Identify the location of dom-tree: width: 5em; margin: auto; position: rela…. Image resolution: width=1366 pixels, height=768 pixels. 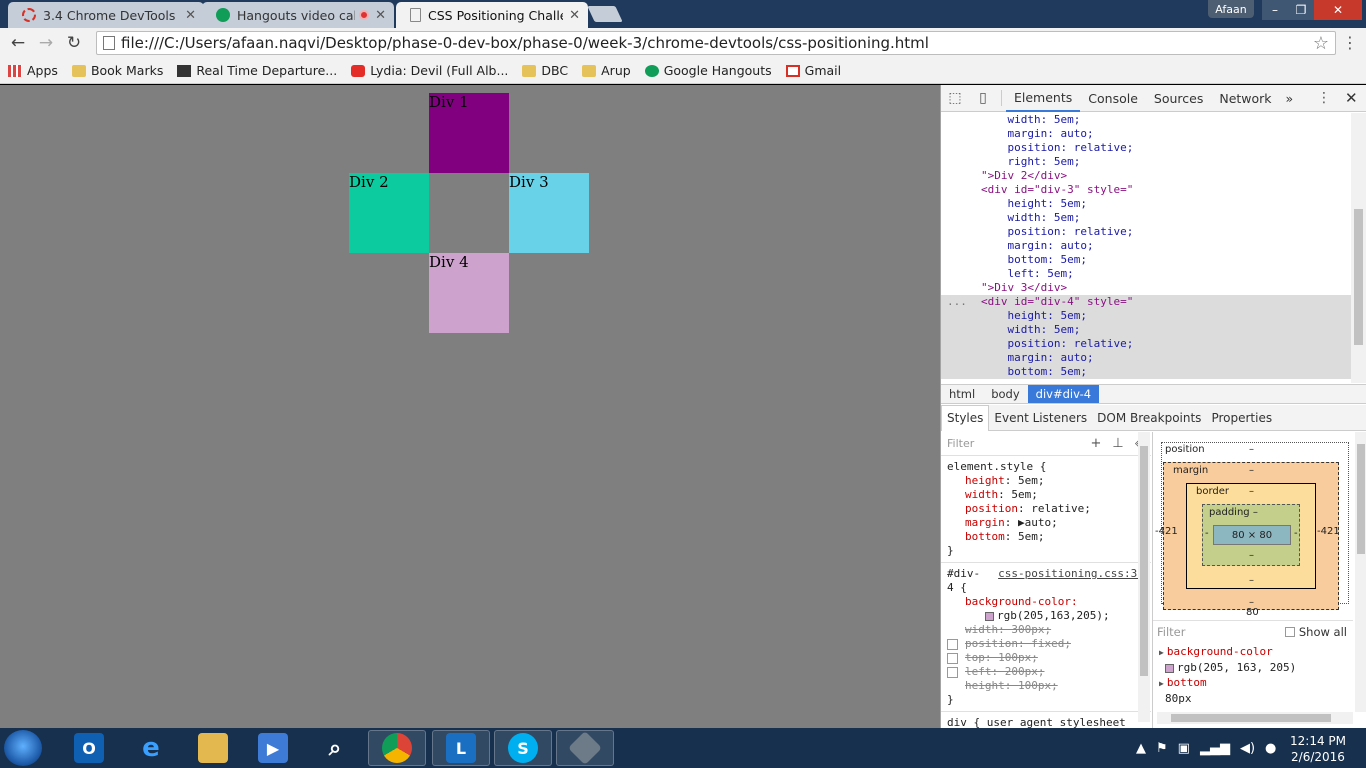
(1153, 248).